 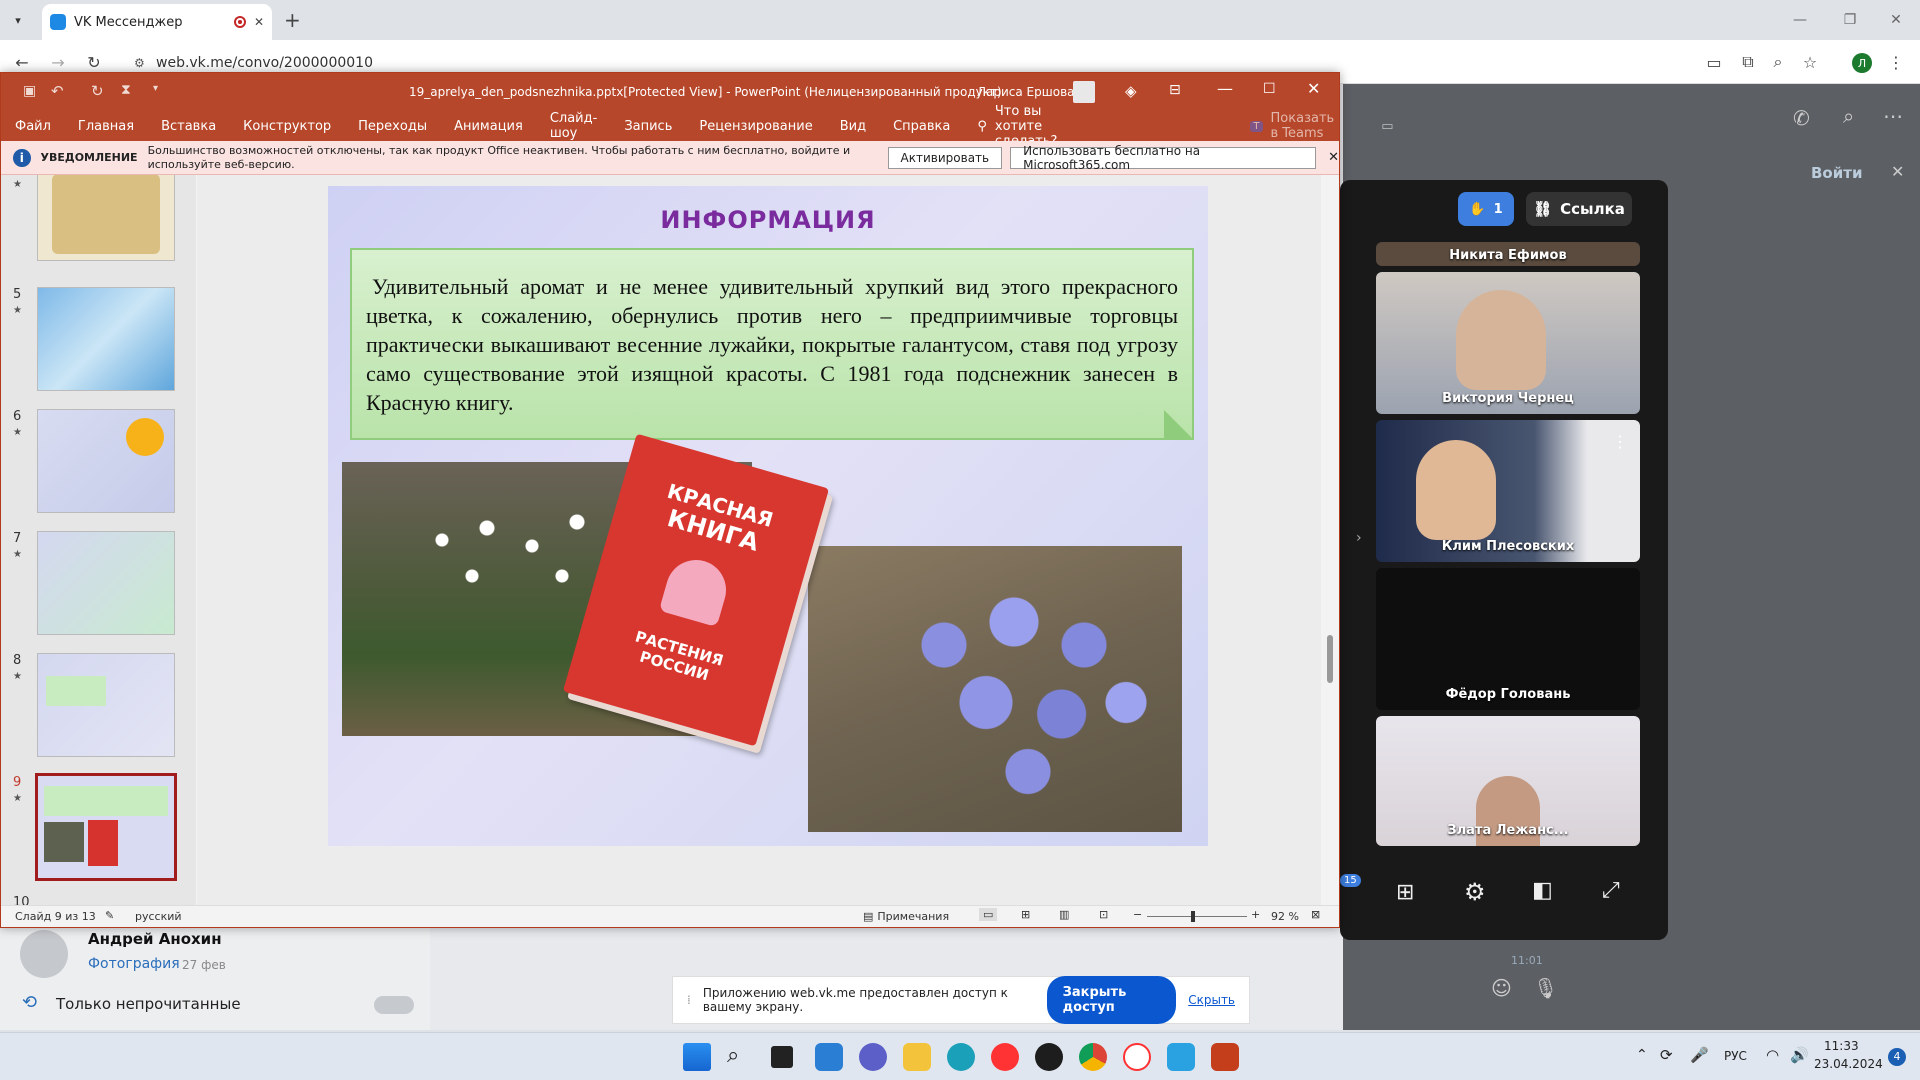 What do you see at coordinates (94, 62) in the screenshot?
I see `reload-button: ↻` at bounding box center [94, 62].